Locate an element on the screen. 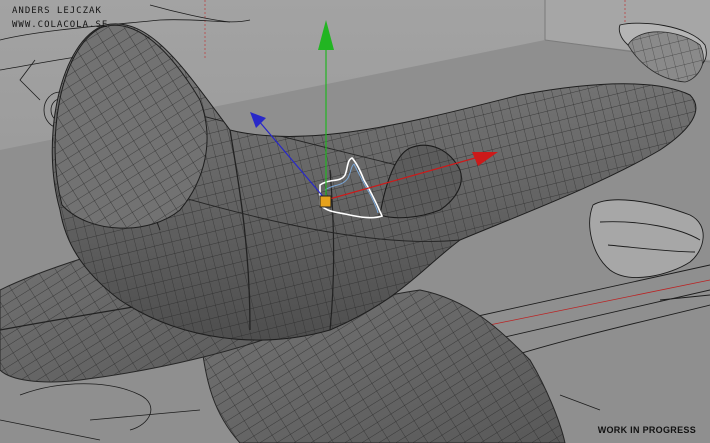 The image size is (710, 443). author-credit: ANDERS LEJCZAK is located at coordinates (57, 11).